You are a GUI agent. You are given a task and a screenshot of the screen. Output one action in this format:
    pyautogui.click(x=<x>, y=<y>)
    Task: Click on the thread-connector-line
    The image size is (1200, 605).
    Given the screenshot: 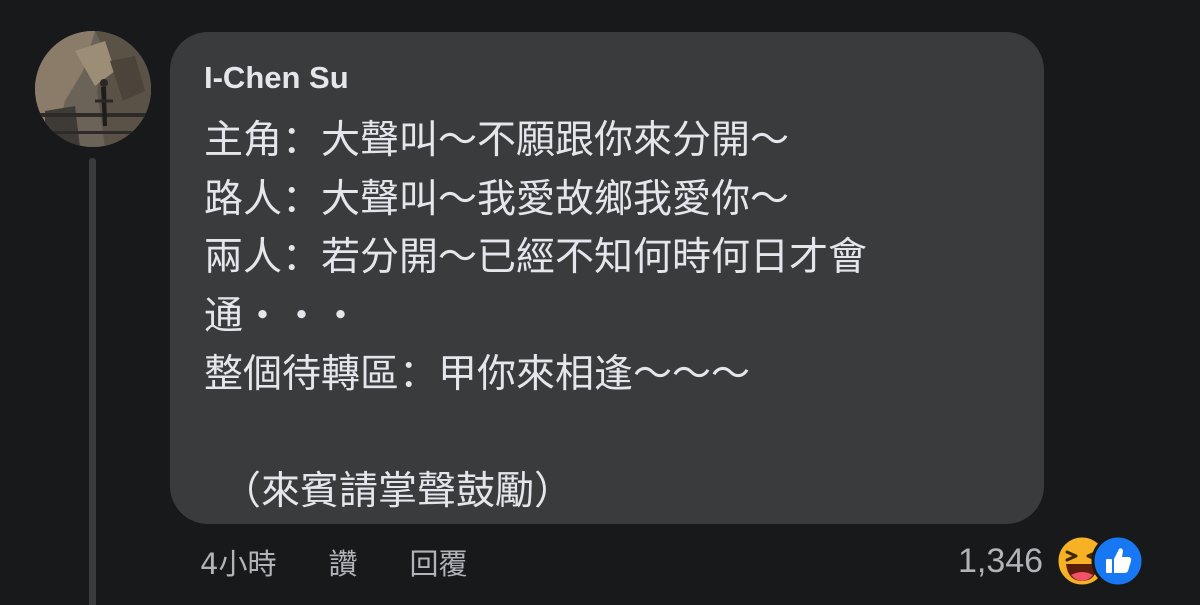 What is the action you would take?
    pyautogui.click(x=92, y=381)
    